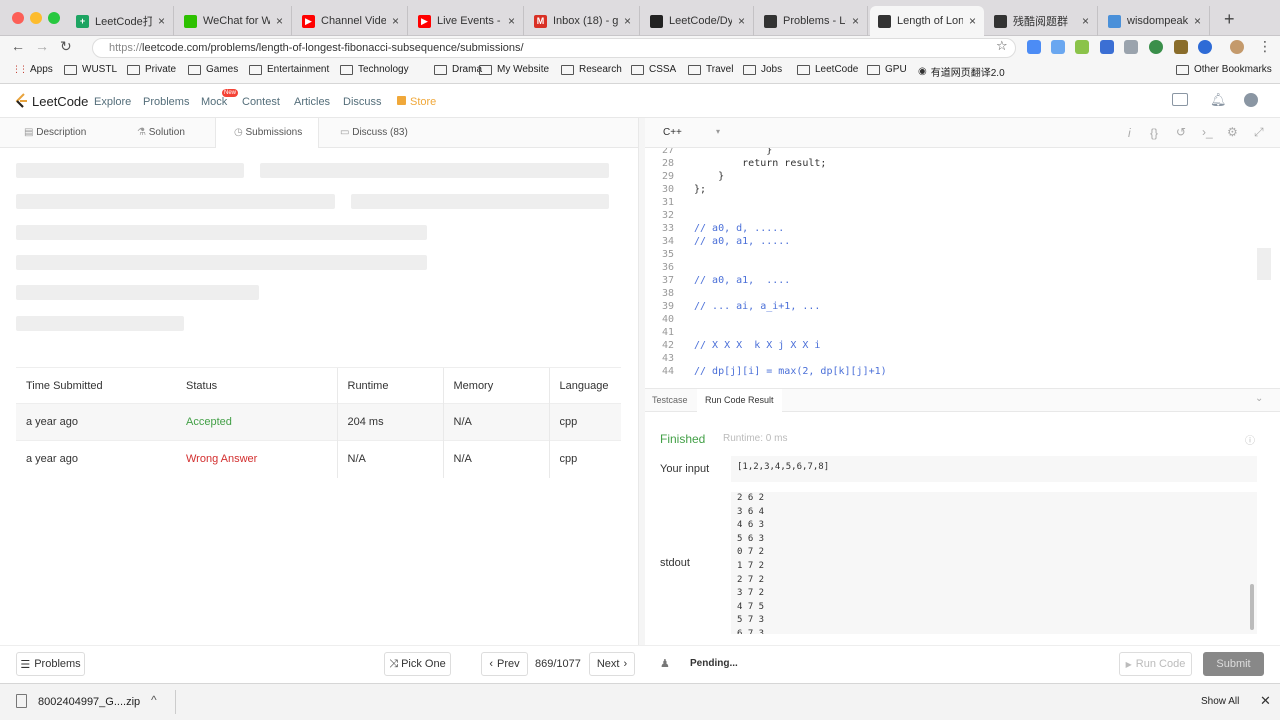 Image resolution: width=1280 pixels, height=720 pixels. I want to click on browser-tab: Problems - Lee ×, so click(812, 21).